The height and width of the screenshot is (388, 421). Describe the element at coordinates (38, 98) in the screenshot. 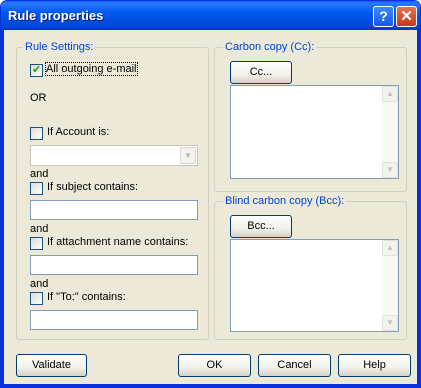

I see `or-label: OR` at that location.